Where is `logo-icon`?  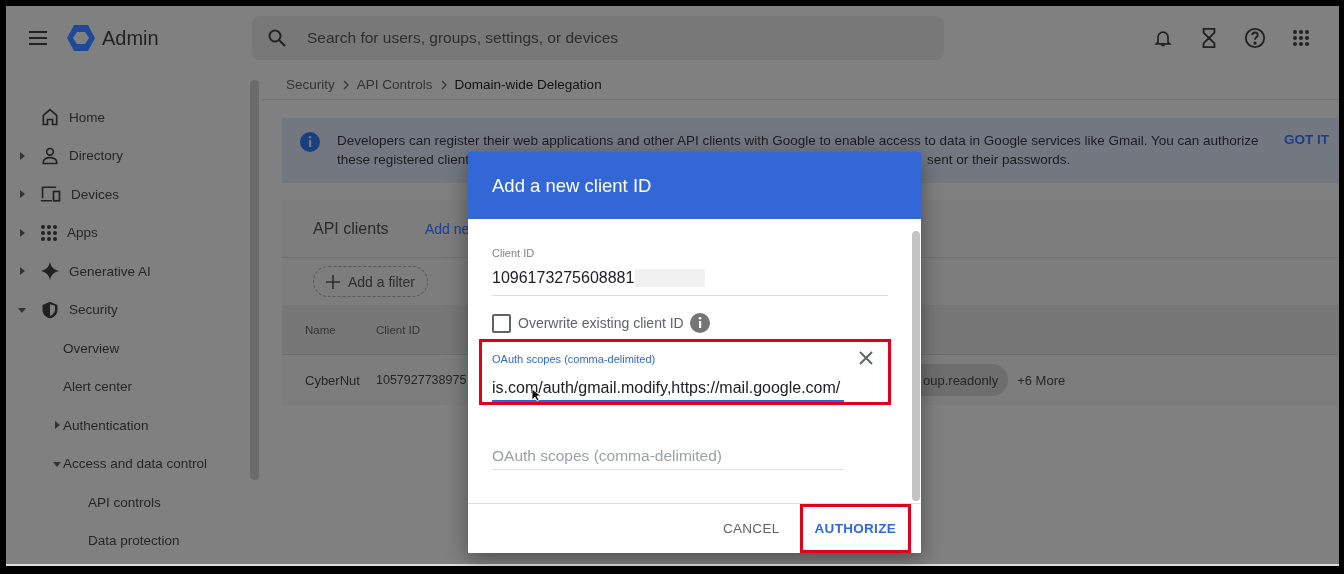
logo-icon is located at coordinates (81, 38).